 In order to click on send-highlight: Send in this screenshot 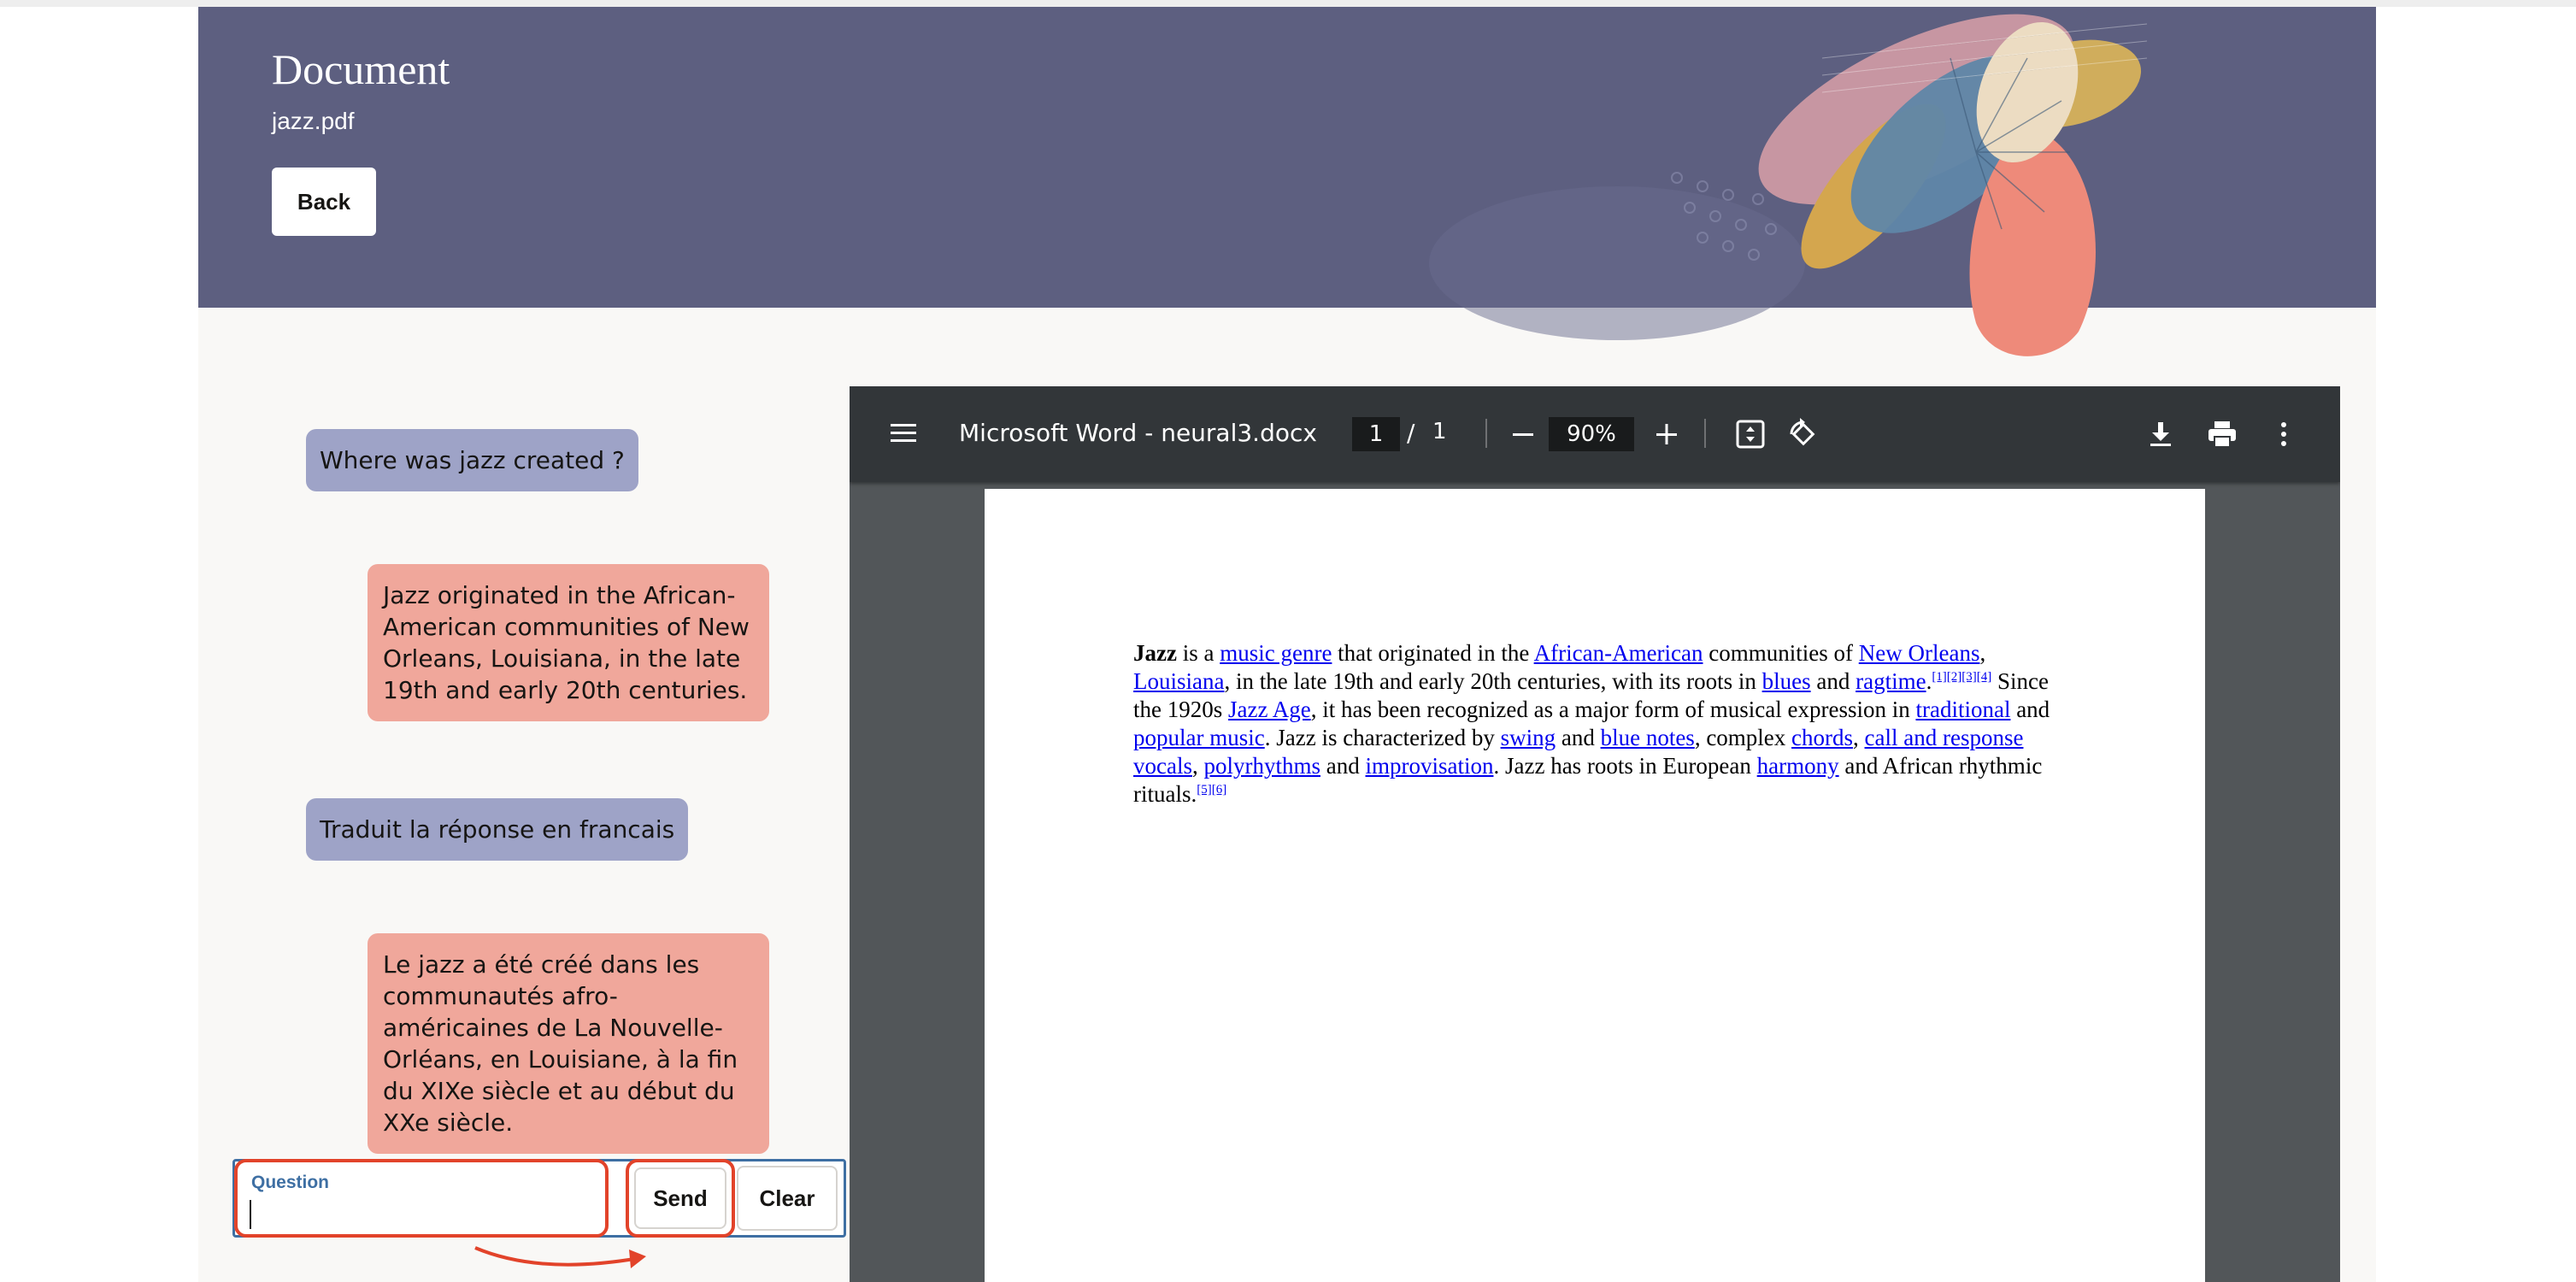, I will do `click(680, 1198)`.